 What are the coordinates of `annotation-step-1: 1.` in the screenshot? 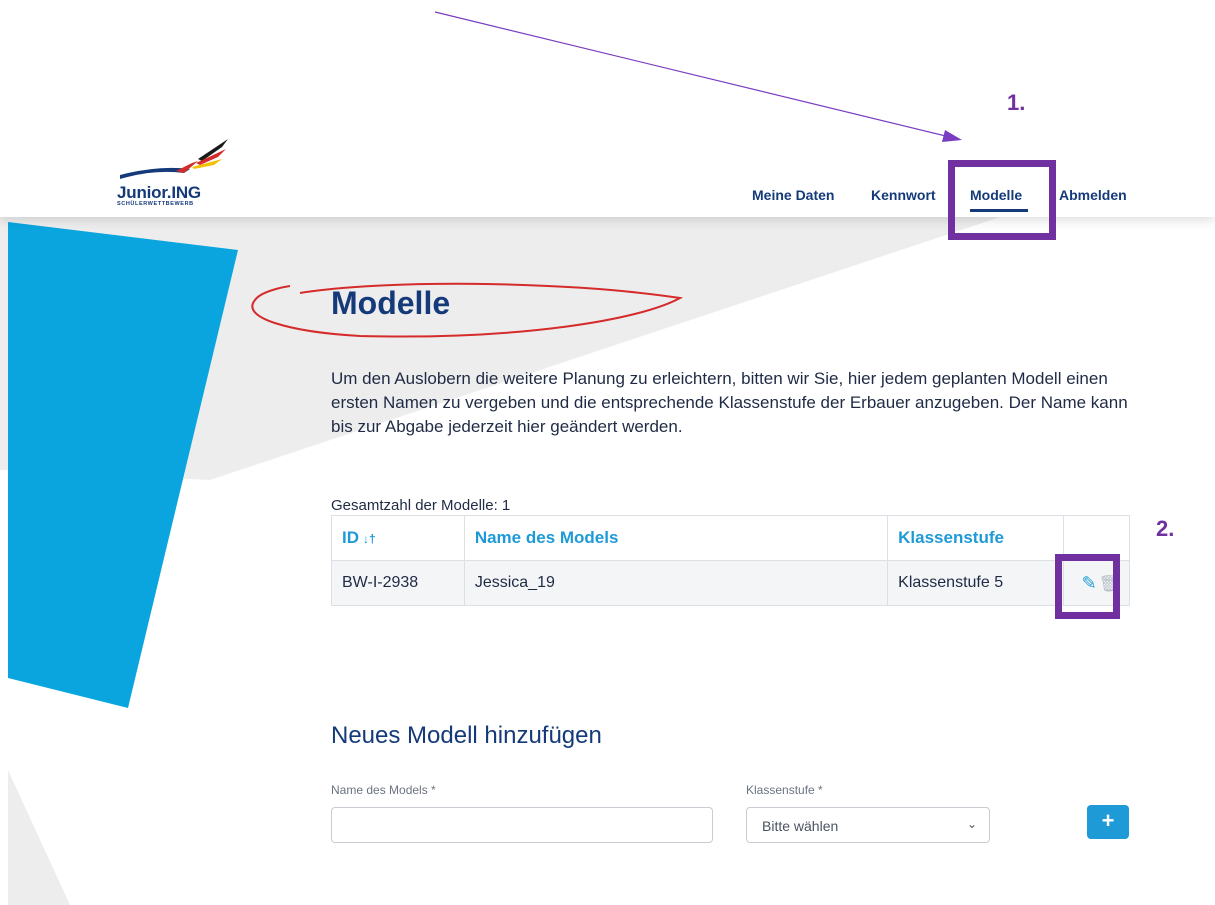 It's located at (1016, 102).